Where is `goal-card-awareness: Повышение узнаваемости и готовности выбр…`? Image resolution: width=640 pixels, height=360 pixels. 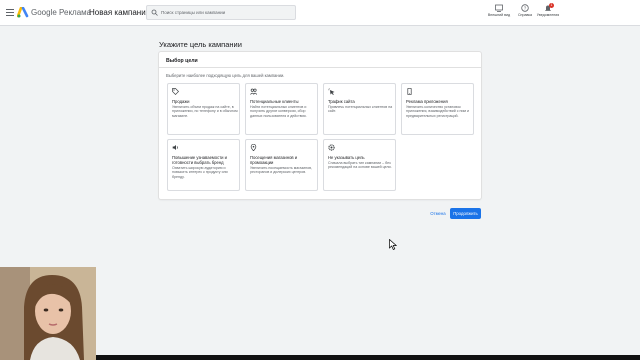
goal-card-awareness: Повышение узнаваемости и готовности выбр… is located at coordinates (203, 165).